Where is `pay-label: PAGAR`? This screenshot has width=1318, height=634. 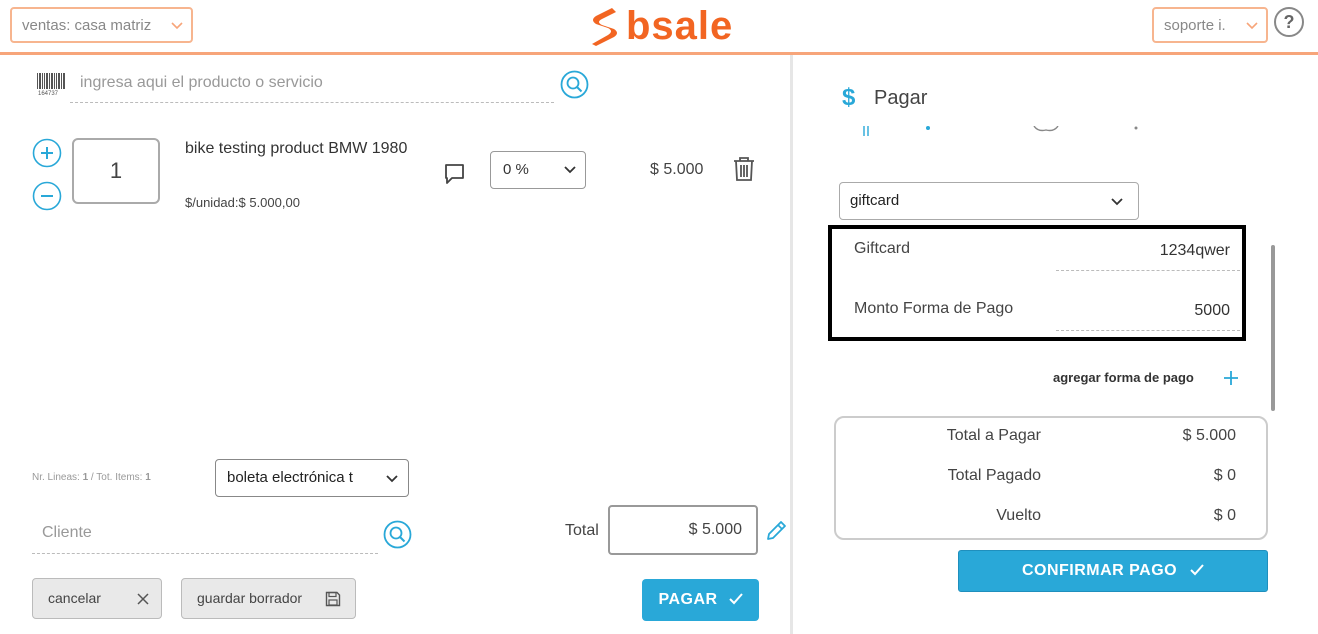 pay-label: PAGAR is located at coordinates (688, 599).